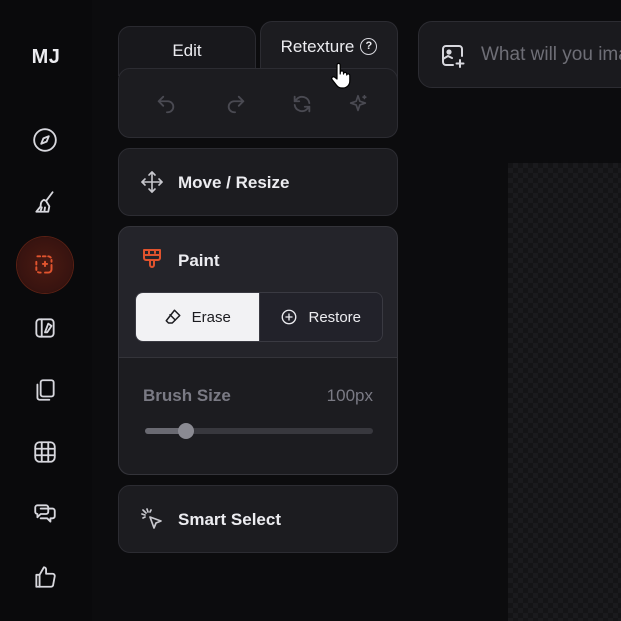 This screenshot has width=621, height=621. I want to click on brush-size-slider, so click(259, 431).